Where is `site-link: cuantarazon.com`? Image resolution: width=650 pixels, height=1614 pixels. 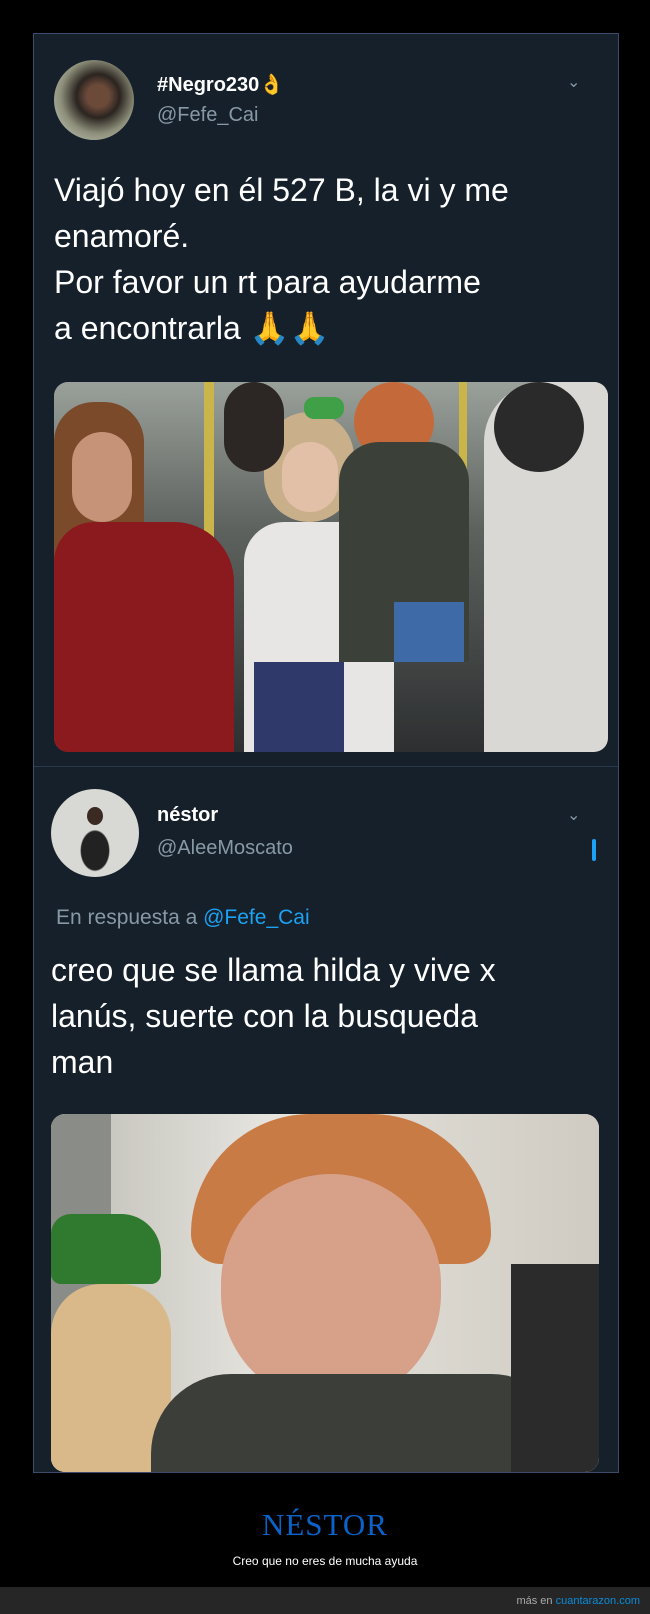
site-link: cuantarazon.com is located at coordinates (598, 1601).